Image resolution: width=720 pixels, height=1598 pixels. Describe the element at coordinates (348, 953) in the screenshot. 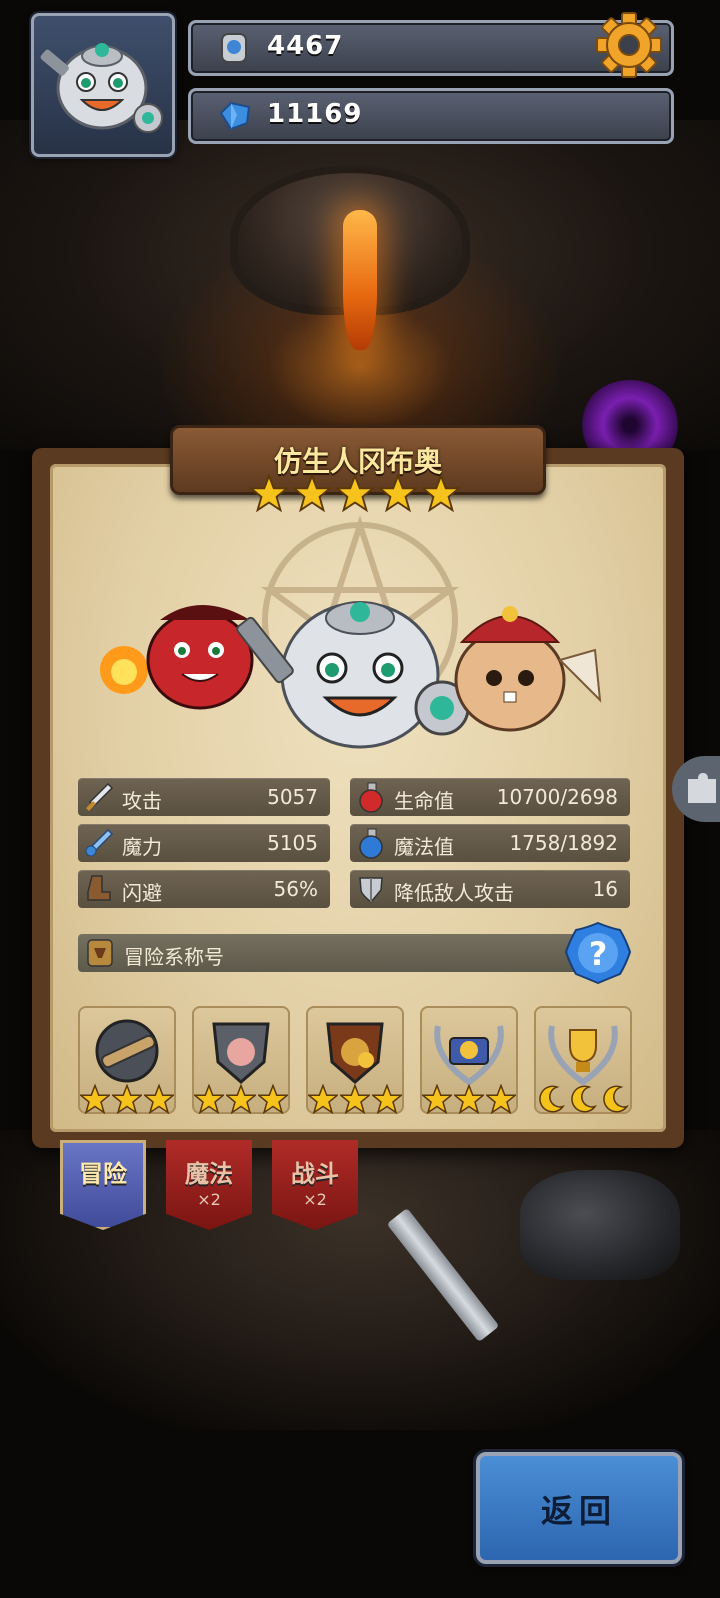

I see `adventure-title-bar: 冒险系称号` at that location.